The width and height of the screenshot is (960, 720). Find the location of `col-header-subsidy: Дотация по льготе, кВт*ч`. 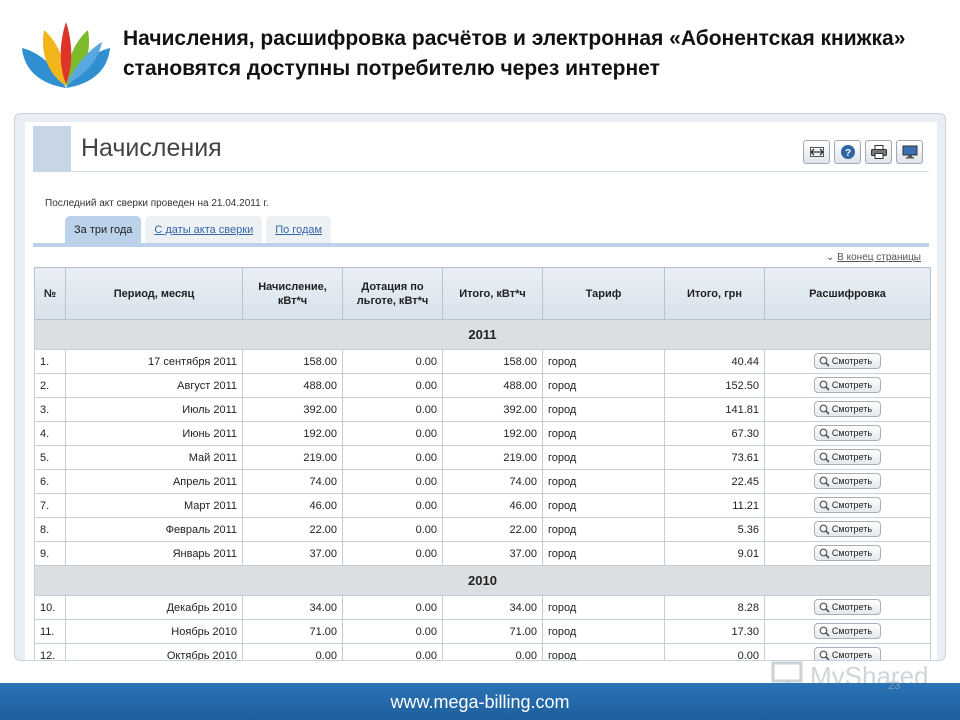

col-header-subsidy: Дотация по льготе, кВт*ч is located at coordinates (392, 293).